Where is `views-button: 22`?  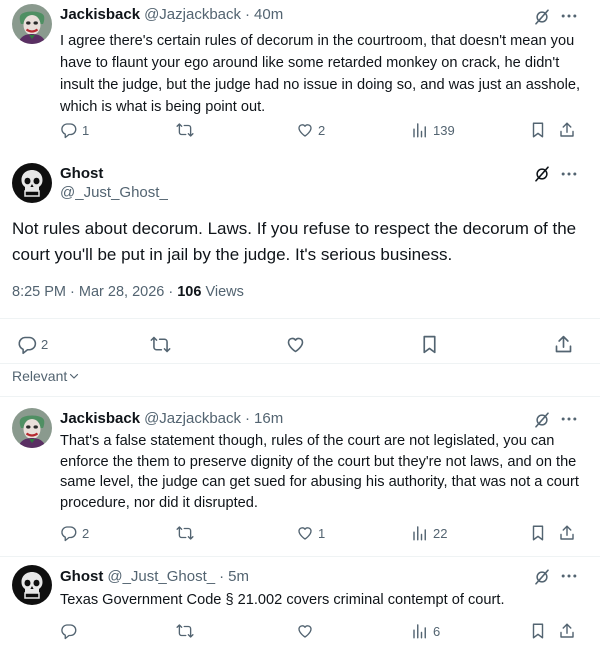
views-button: 22 is located at coordinates (429, 533).